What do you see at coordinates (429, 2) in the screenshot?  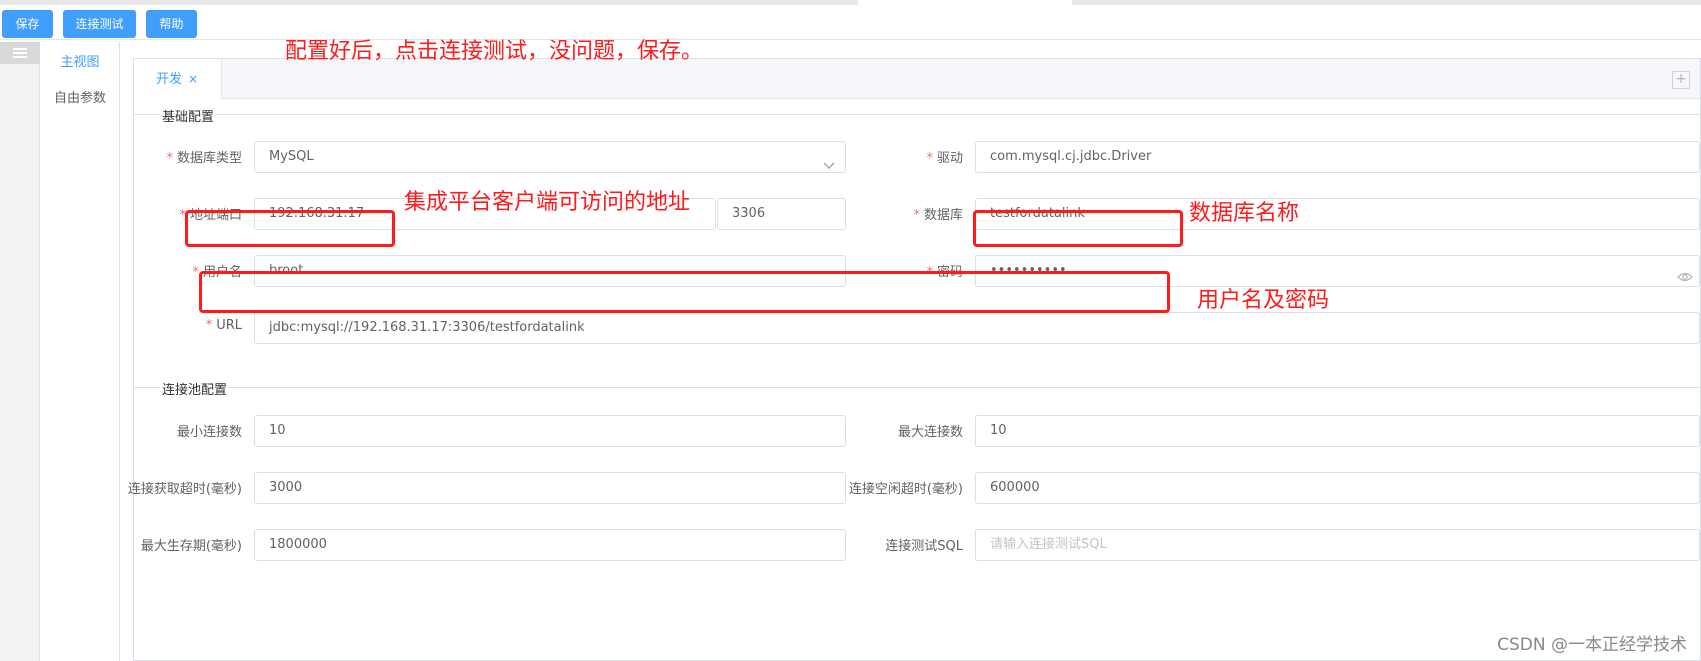 I see `tab-strip-left` at bounding box center [429, 2].